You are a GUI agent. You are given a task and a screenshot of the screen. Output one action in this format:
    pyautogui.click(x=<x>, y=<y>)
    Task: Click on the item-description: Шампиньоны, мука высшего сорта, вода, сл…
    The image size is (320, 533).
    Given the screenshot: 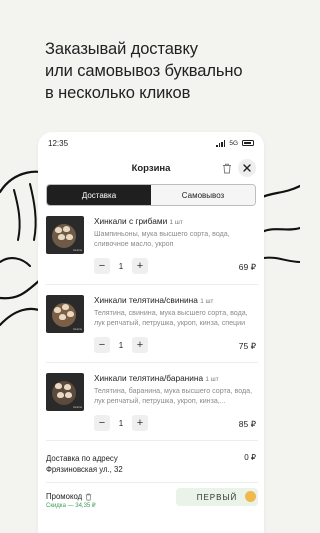 What is the action you would take?
    pyautogui.click(x=162, y=239)
    